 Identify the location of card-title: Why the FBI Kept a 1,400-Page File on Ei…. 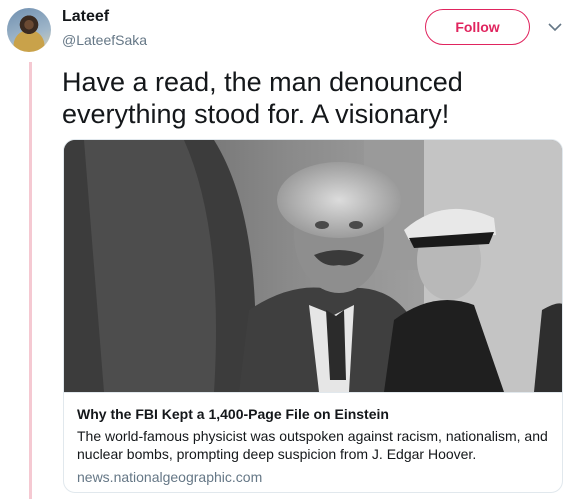
(314, 414).